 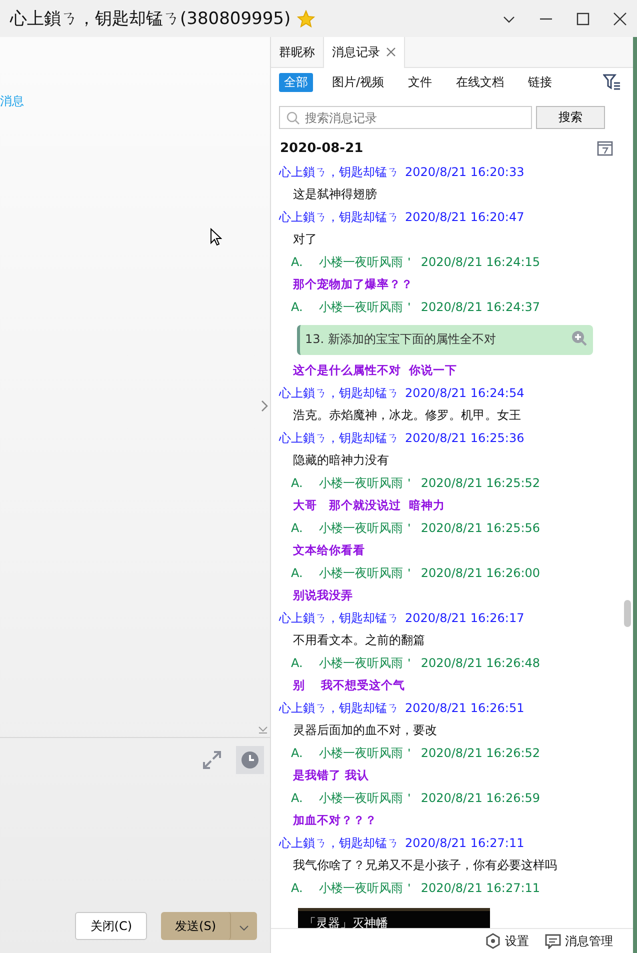 What do you see at coordinates (583, 19) in the screenshot?
I see `maximize-icon` at bounding box center [583, 19].